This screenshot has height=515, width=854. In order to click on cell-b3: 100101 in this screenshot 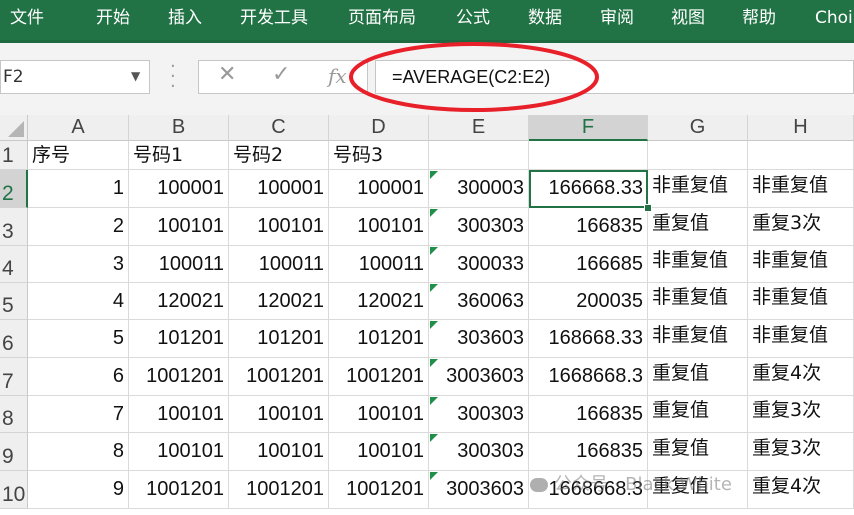, I will do `click(179, 227)`.